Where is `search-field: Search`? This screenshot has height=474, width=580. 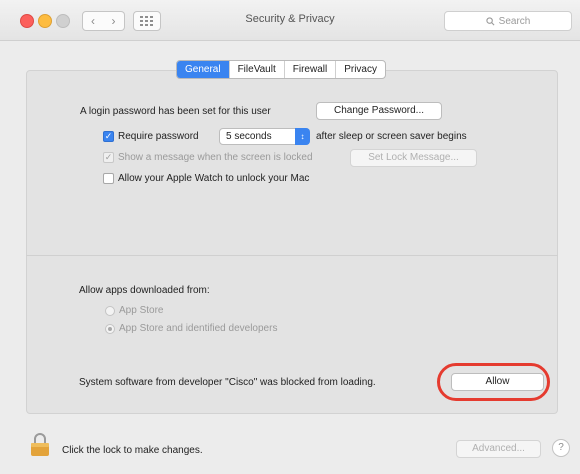
search-field: Search is located at coordinates (508, 21).